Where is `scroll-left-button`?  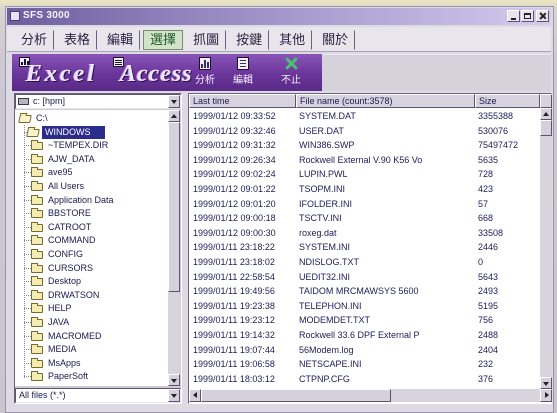 scroll-left-button is located at coordinates (195, 395).